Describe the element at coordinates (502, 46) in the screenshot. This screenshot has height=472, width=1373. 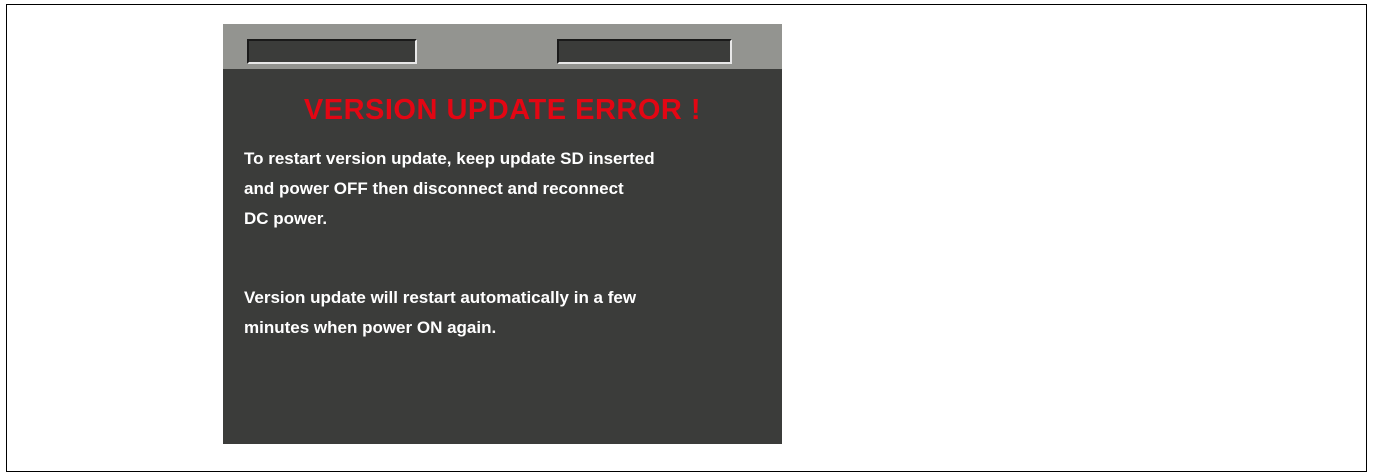
I see `screen-top-bar` at that location.